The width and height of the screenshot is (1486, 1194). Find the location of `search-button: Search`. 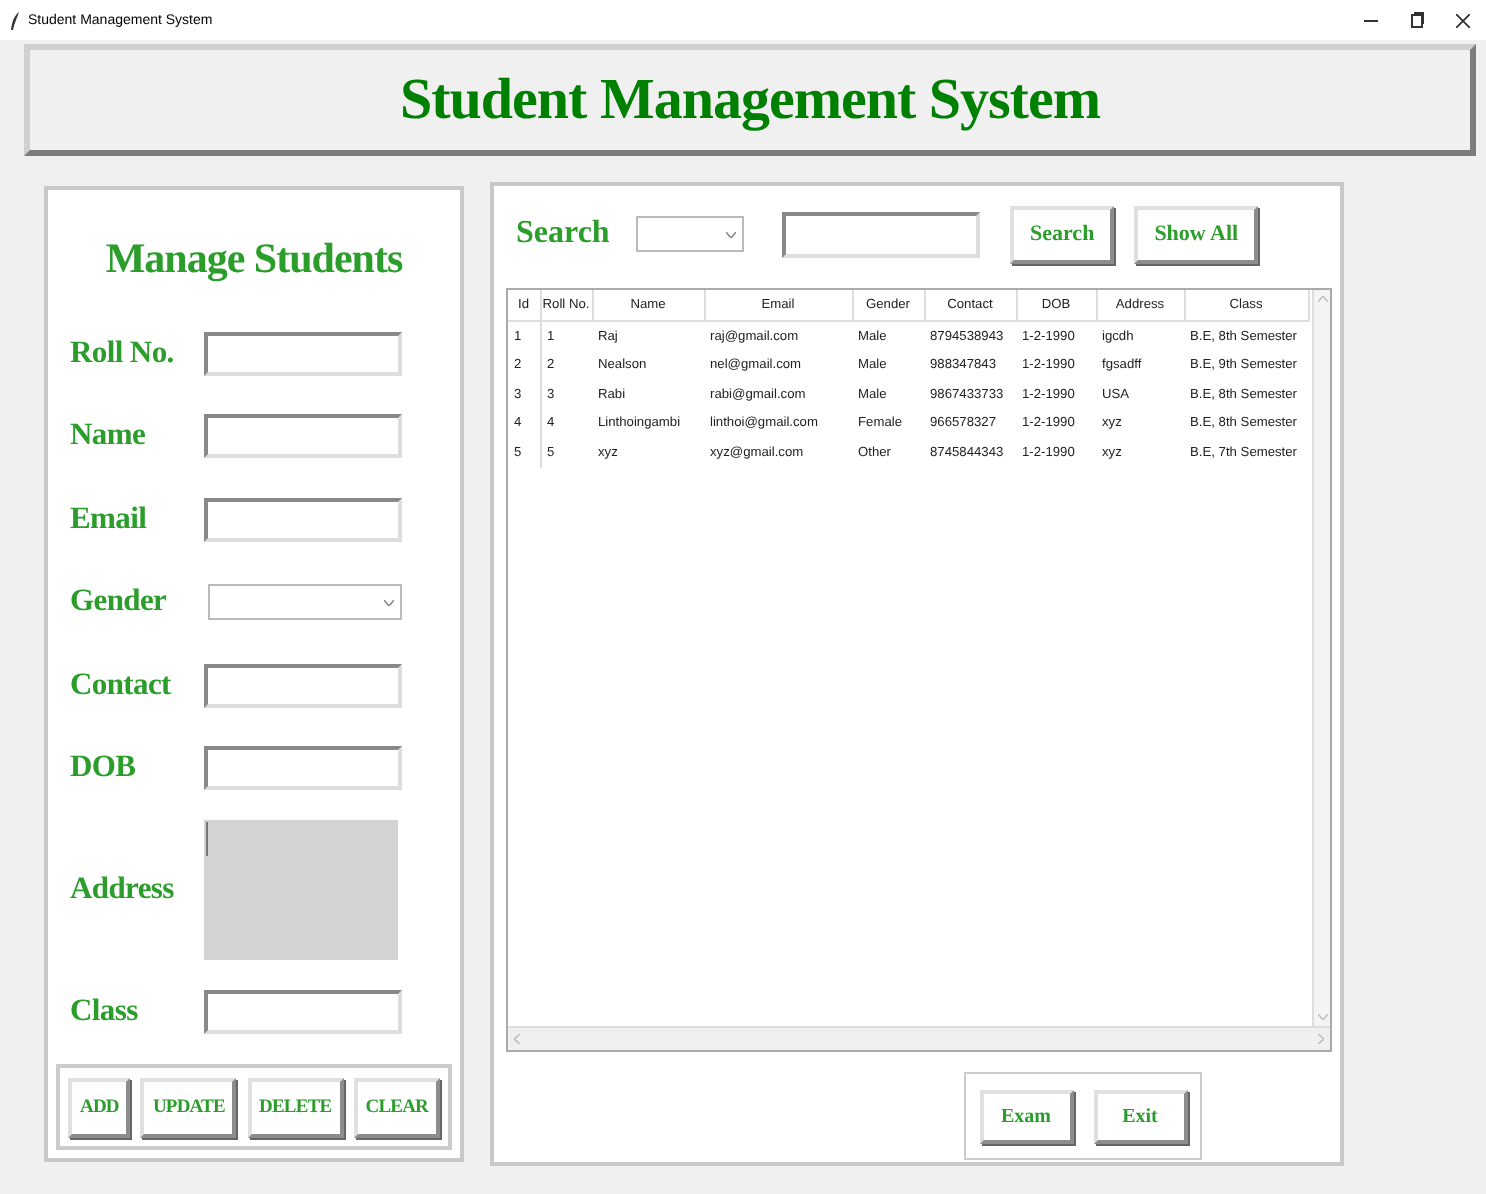

search-button: Search is located at coordinates (1062, 234).